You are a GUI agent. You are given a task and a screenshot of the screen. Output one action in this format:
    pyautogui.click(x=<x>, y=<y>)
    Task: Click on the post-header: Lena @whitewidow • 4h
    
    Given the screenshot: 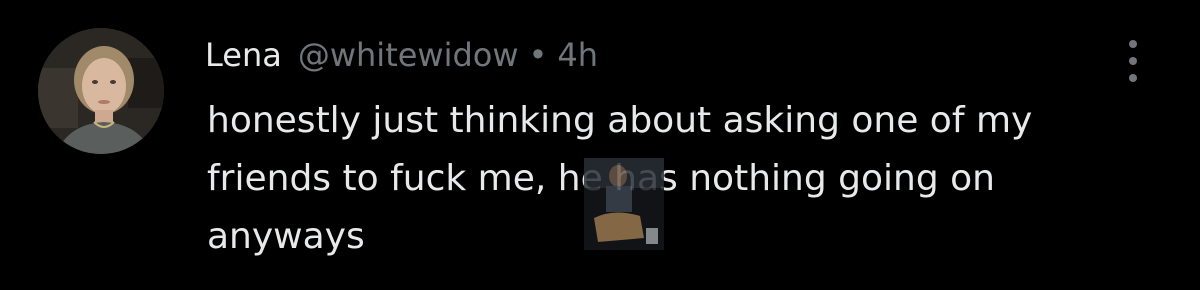 What is the action you would take?
    pyautogui.click(x=401, y=56)
    